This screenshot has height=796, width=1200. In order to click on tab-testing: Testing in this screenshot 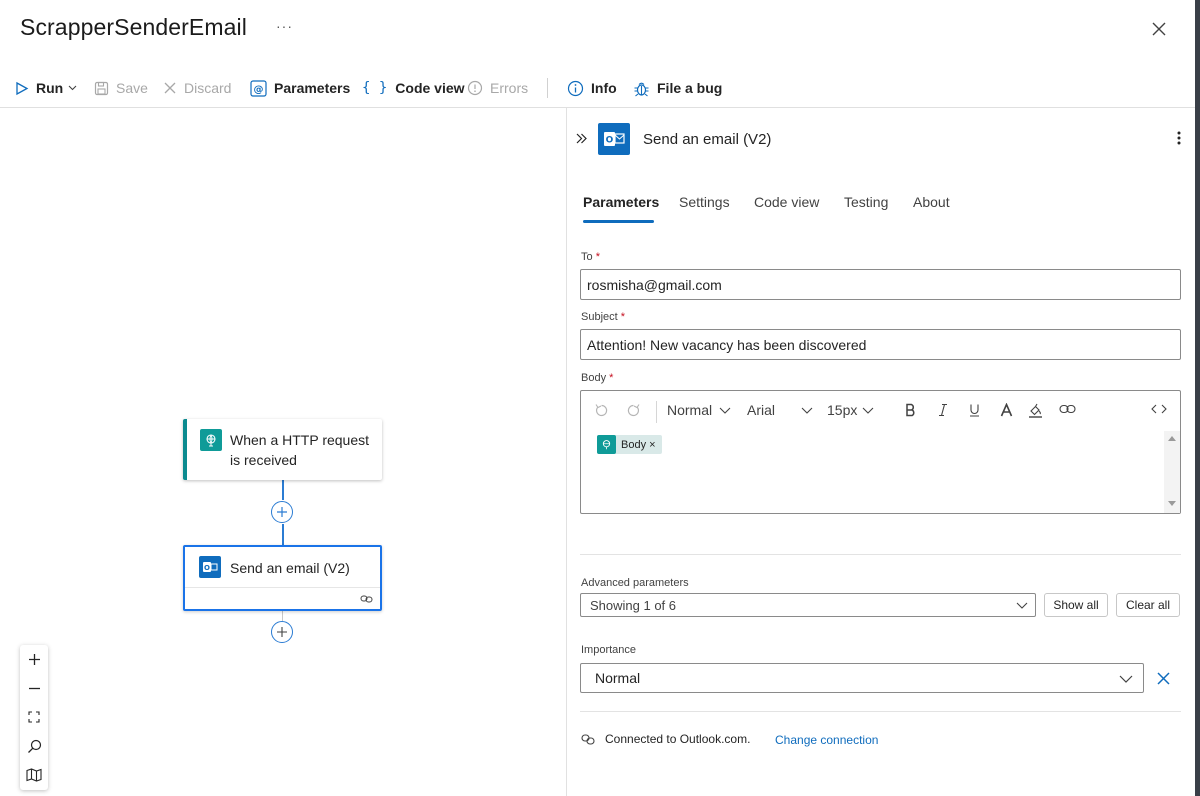, I will do `click(866, 202)`.